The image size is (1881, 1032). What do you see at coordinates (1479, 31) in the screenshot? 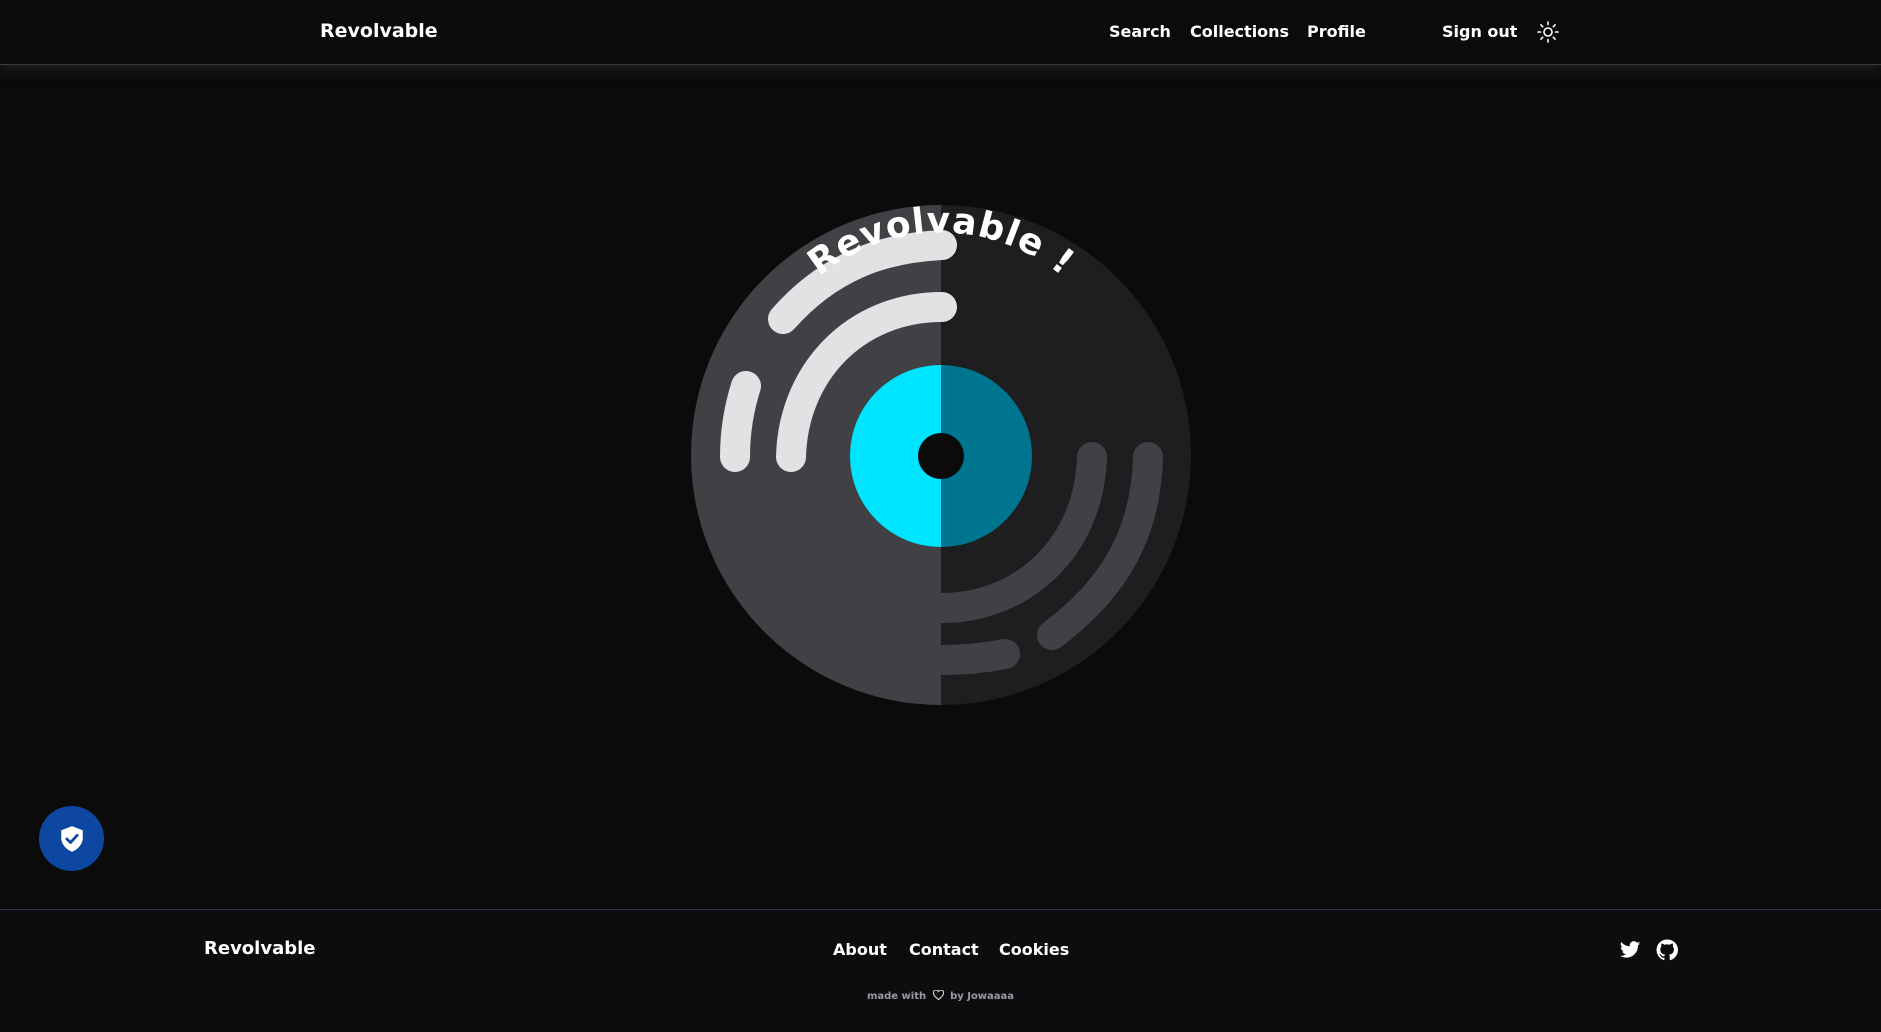
I see `sign-out-link: Sign out` at bounding box center [1479, 31].